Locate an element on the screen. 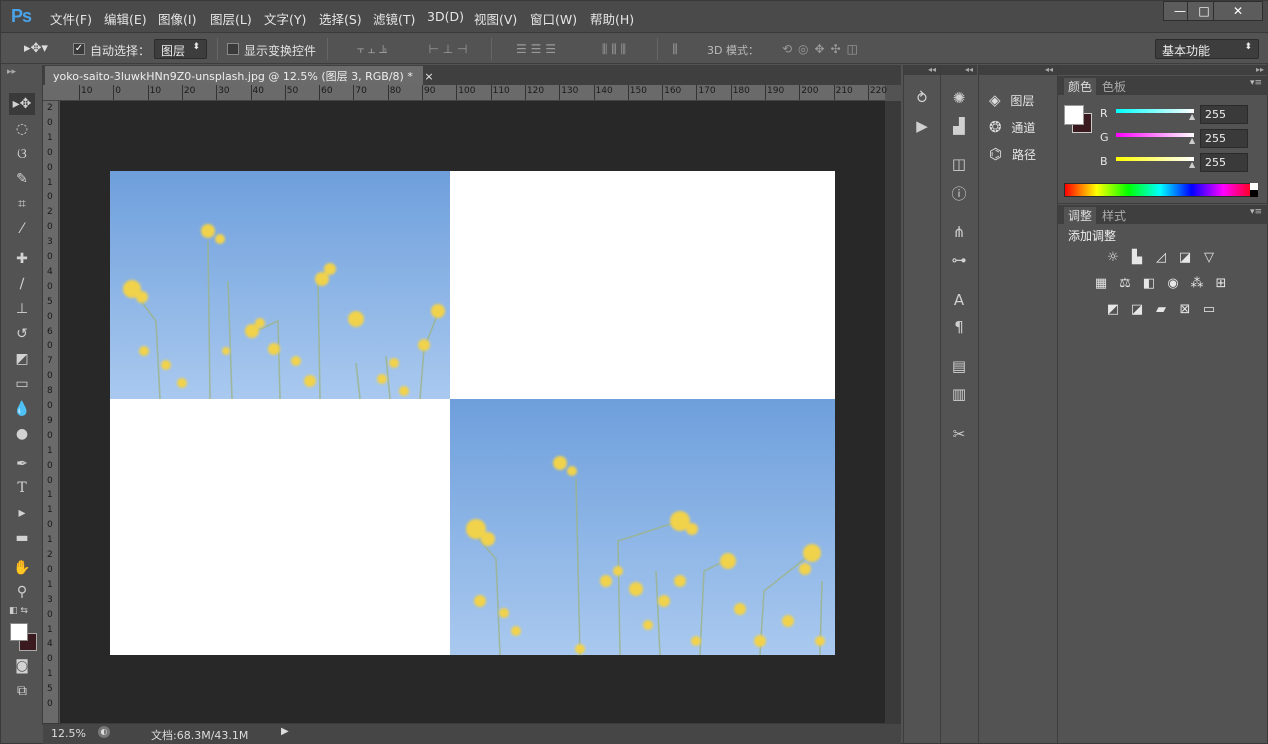 The image size is (1268, 744). eyedropper-tool-icon: ⁄ is located at coordinates (22, 229).